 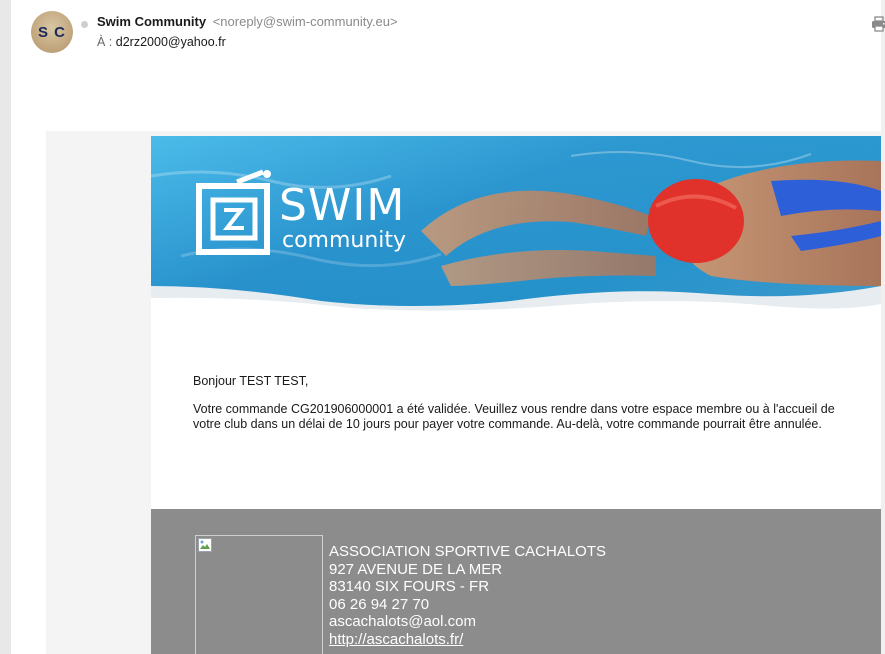 What do you see at coordinates (84, 24) in the screenshot?
I see `presence-indicator` at bounding box center [84, 24].